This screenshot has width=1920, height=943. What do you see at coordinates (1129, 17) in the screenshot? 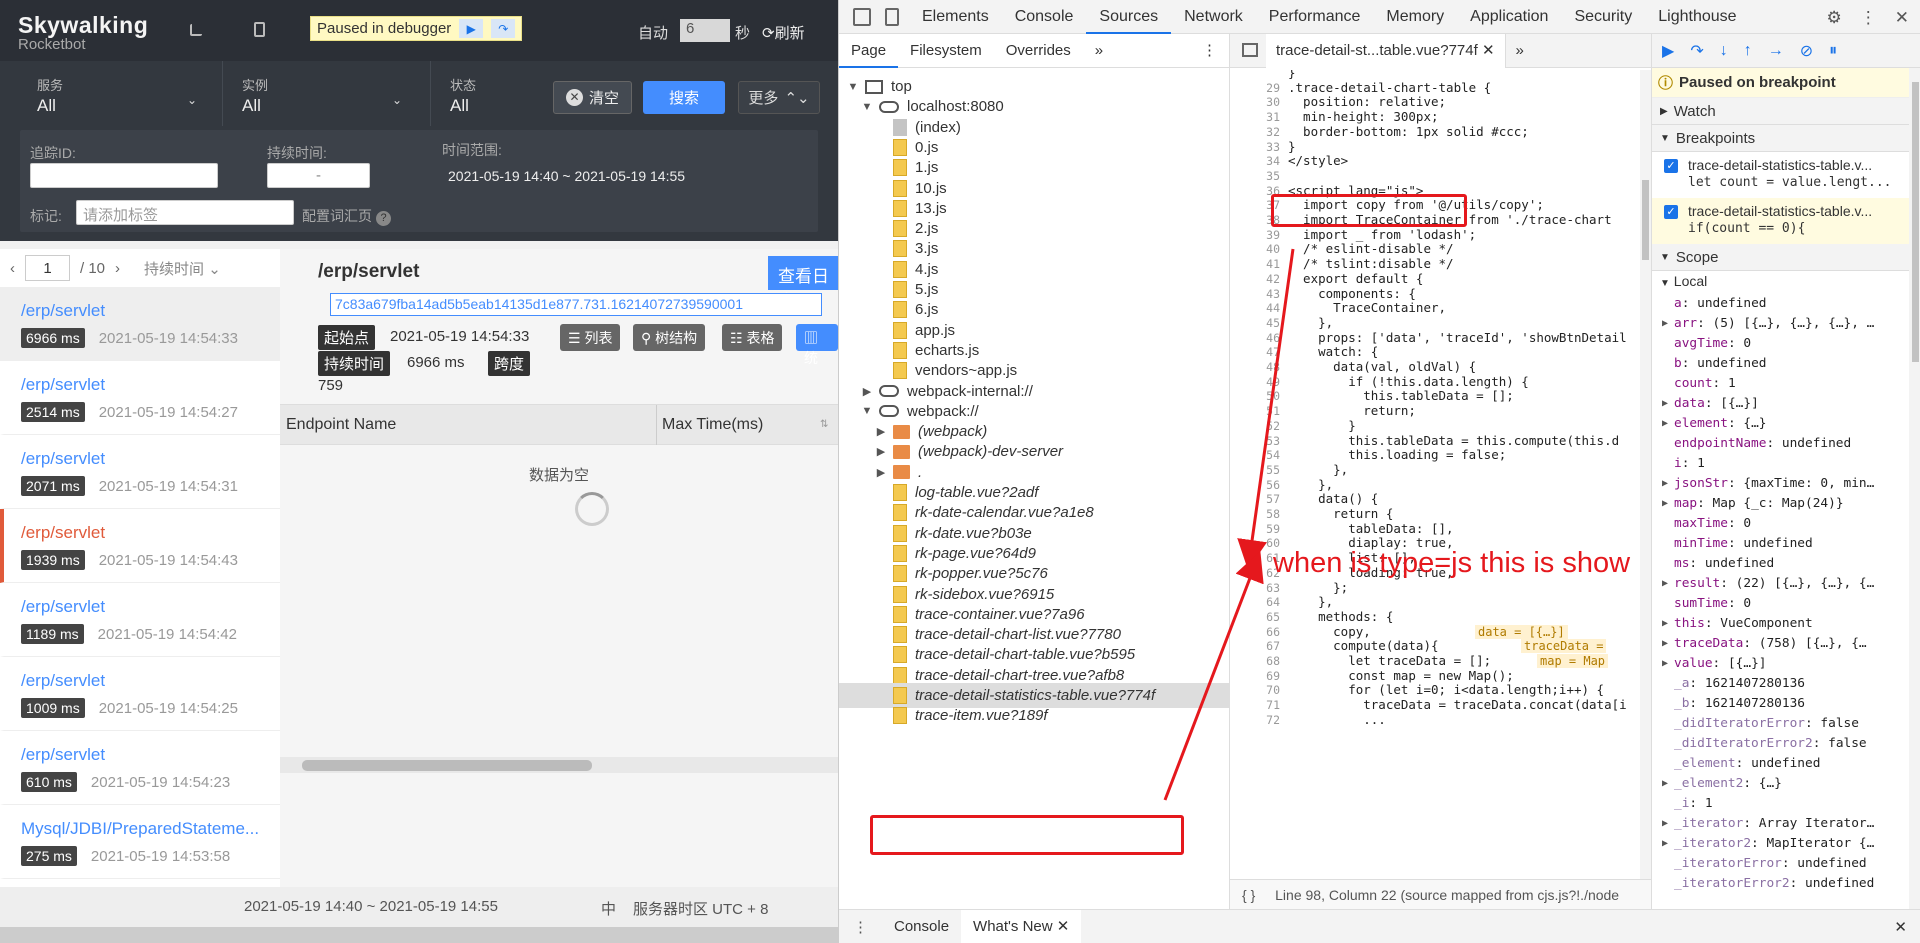
I see `tab-sources: Sources` at bounding box center [1129, 17].